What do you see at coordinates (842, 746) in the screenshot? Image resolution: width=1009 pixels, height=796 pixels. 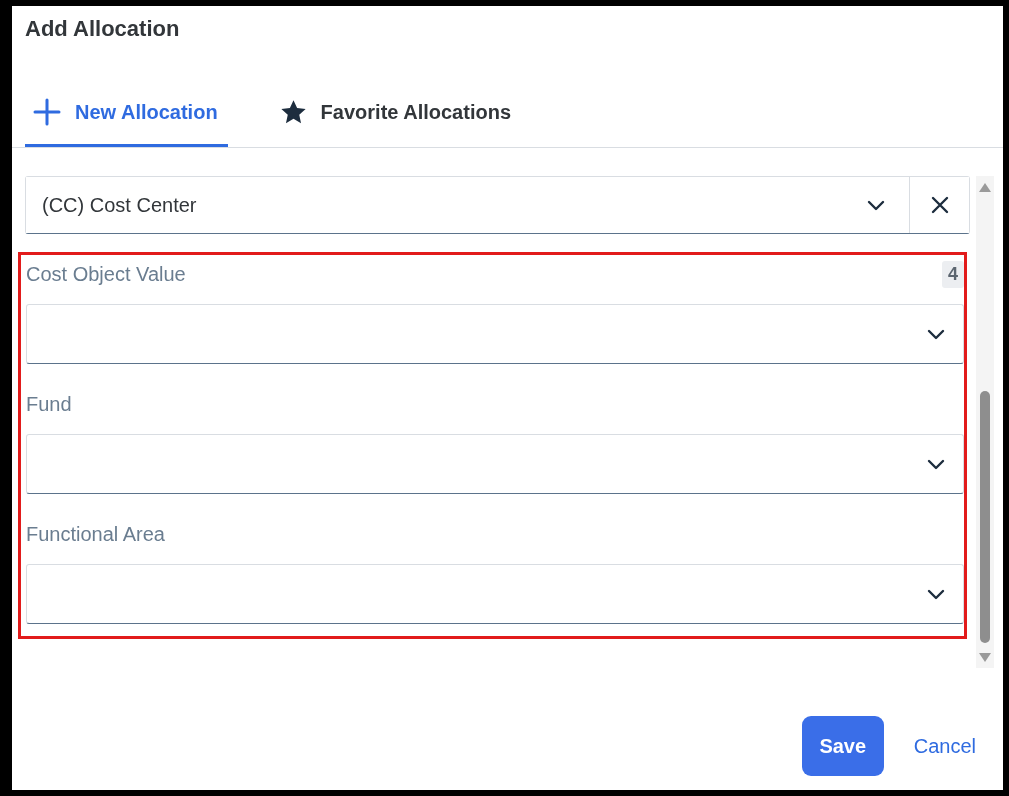 I see `save-button: Save` at bounding box center [842, 746].